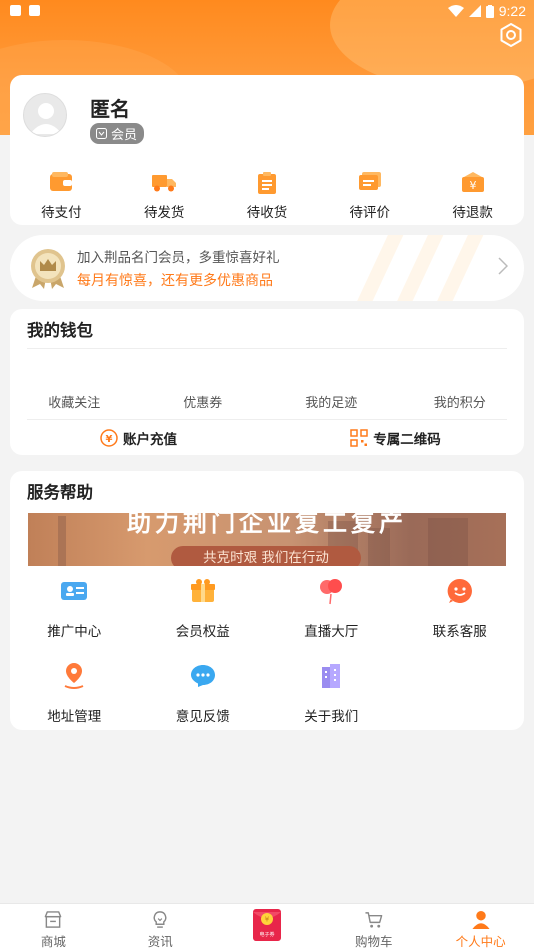  I want to click on order-label: 待退款, so click(472, 213).